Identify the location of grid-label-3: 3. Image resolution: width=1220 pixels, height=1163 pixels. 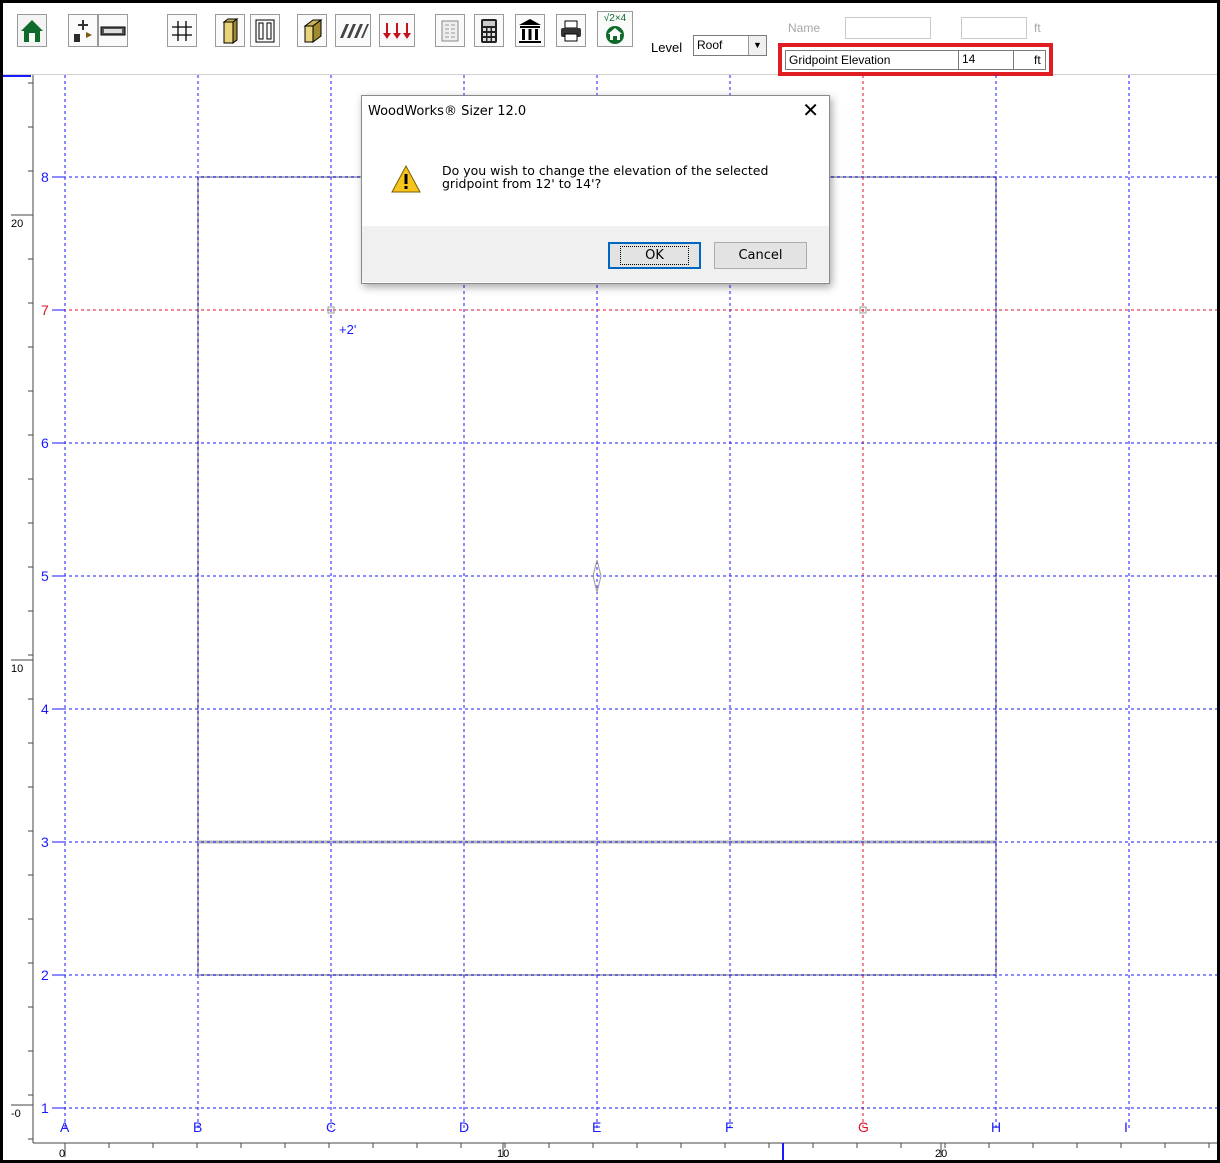
(45, 842).